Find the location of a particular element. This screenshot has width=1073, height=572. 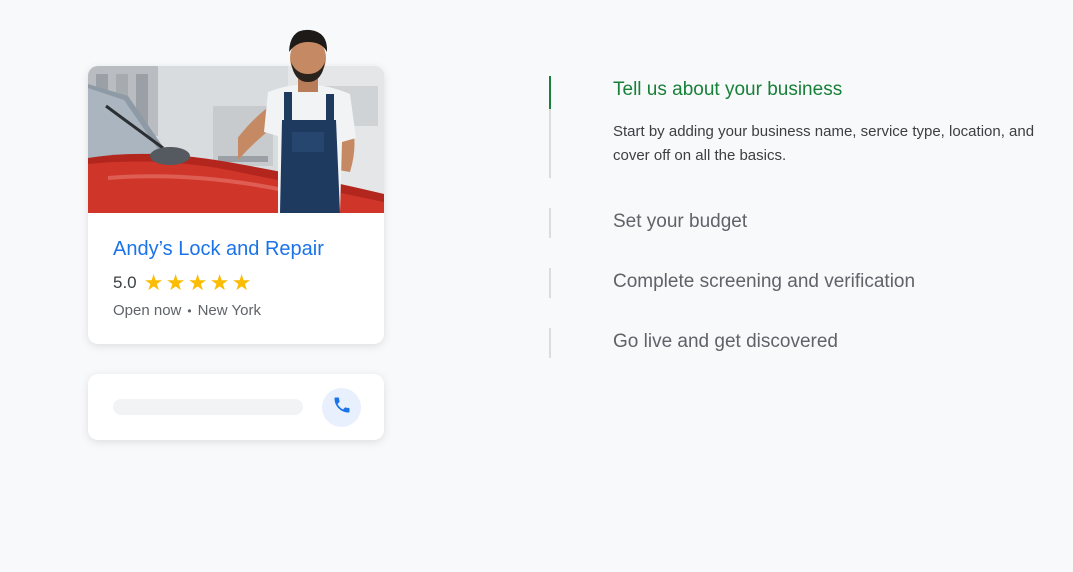

star-rating: ★ ★ ★ ★ ★ is located at coordinates (198, 283).